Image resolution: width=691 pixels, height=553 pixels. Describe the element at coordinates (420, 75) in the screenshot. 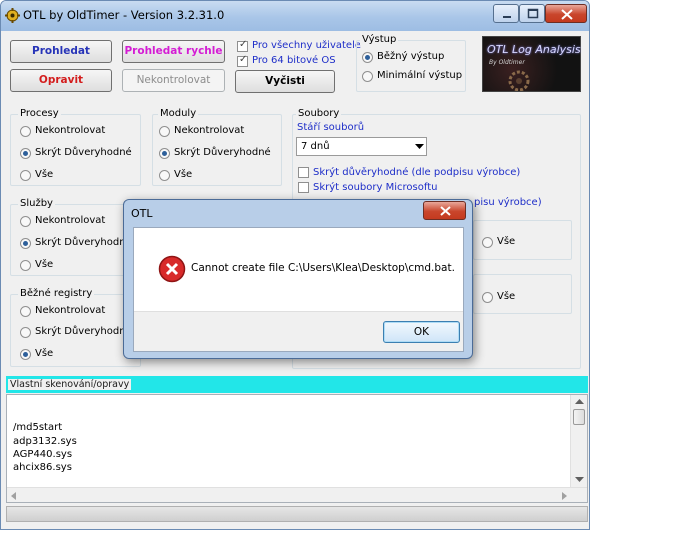

I see `minimal-output-label: Minimální výstup` at that location.